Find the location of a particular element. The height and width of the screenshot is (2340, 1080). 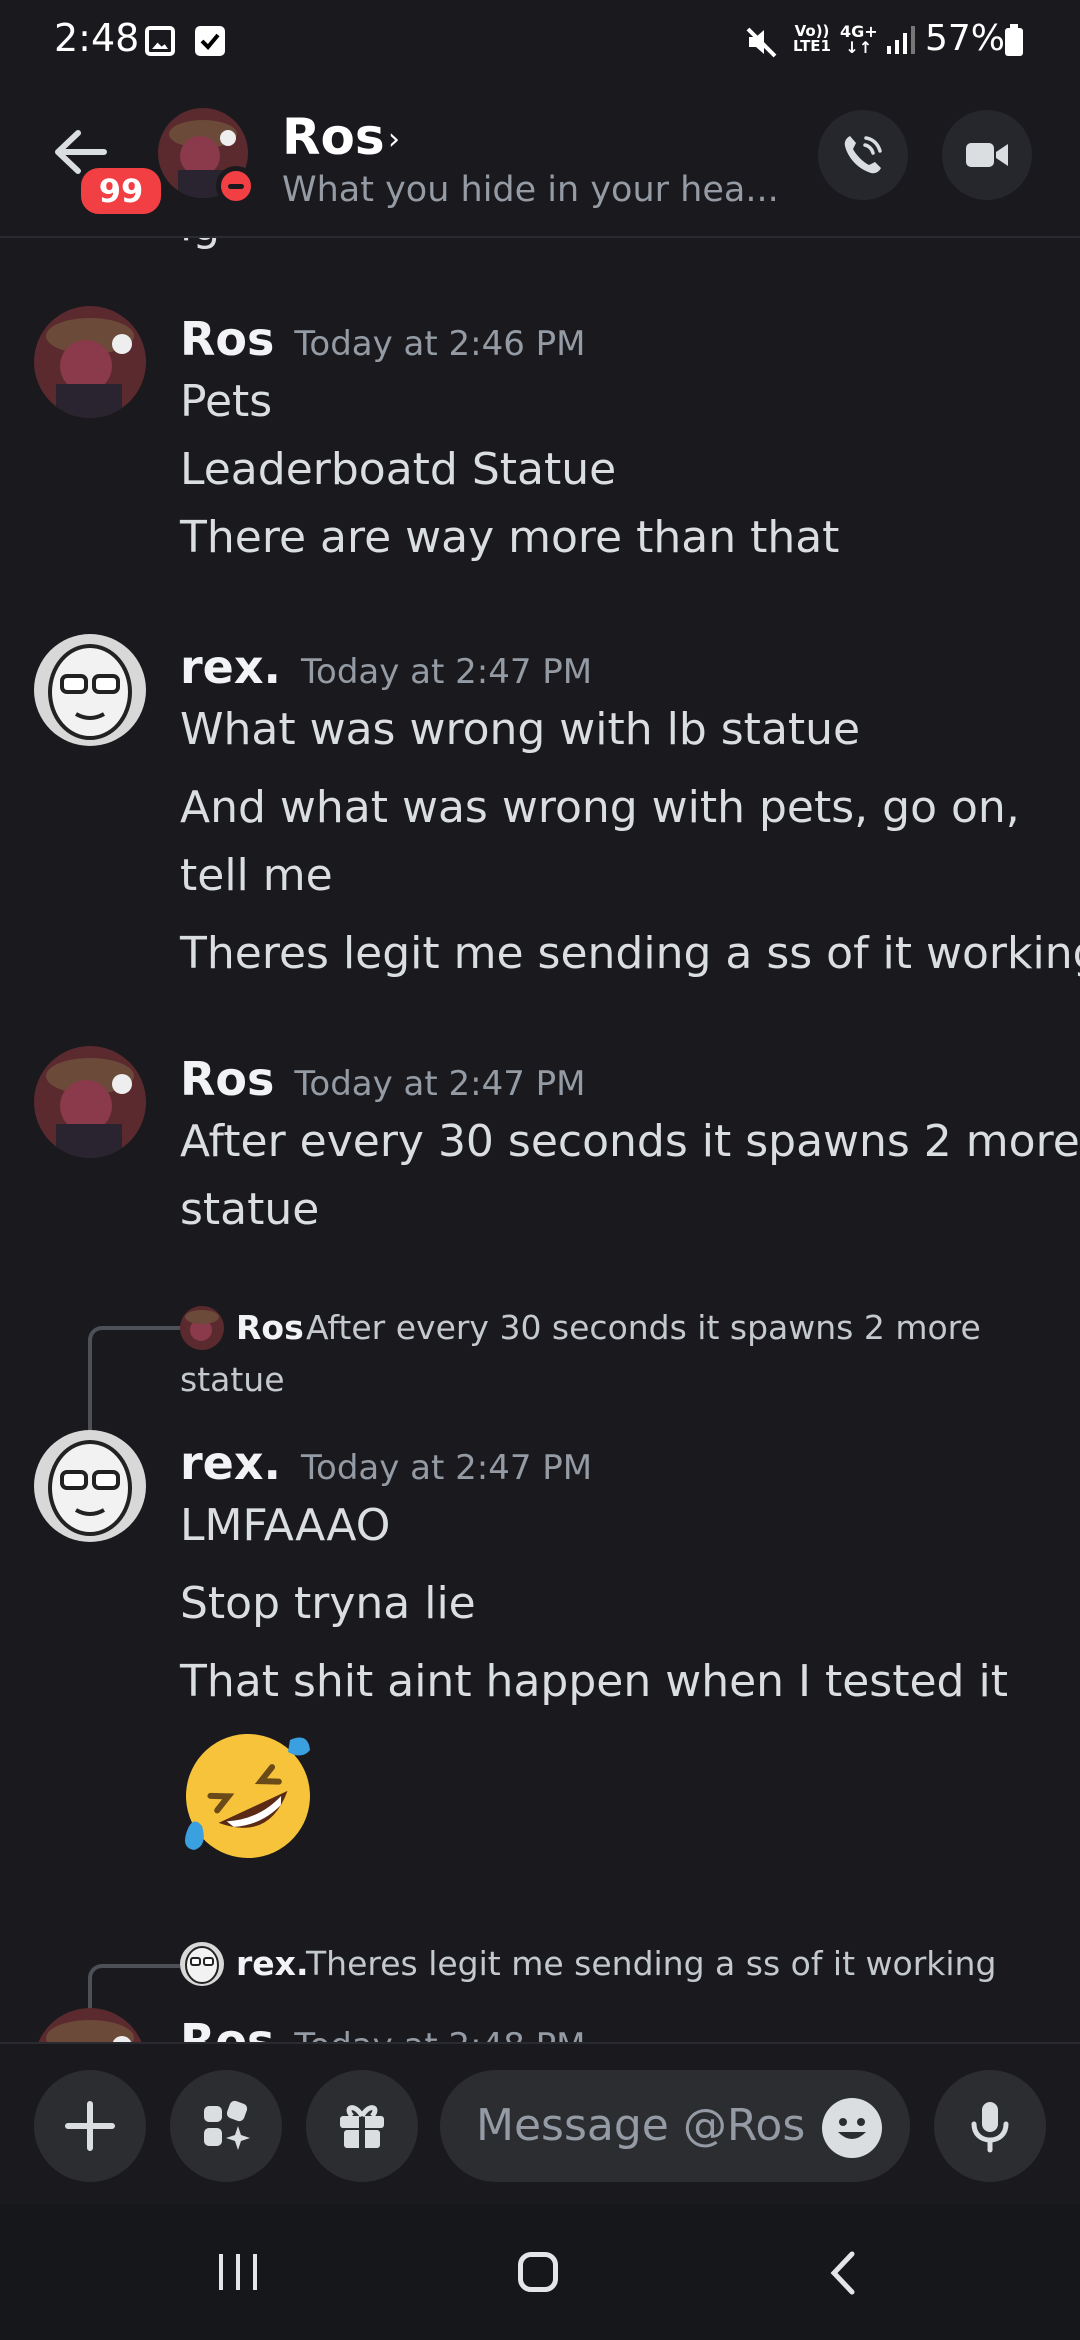

rolling-on-floor-laughing-emoji is located at coordinates (248, 1798).